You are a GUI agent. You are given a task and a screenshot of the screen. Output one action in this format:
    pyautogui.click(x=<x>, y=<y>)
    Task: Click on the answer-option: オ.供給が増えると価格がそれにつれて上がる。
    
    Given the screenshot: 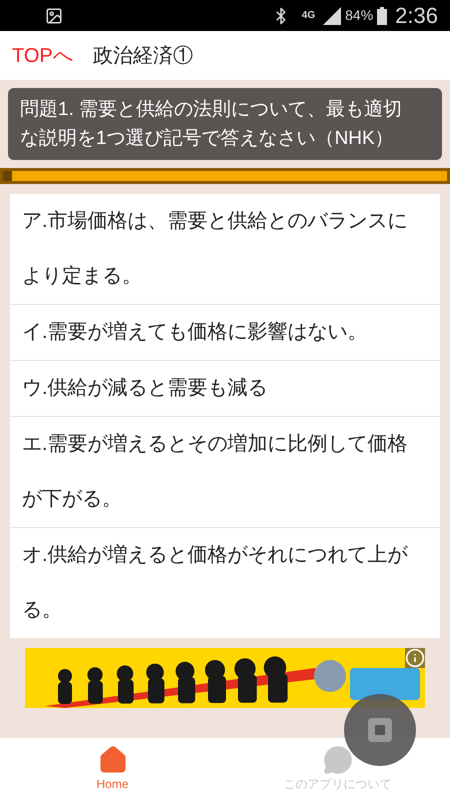 What is the action you would take?
    pyautogui.click(x=225, y=582)
    